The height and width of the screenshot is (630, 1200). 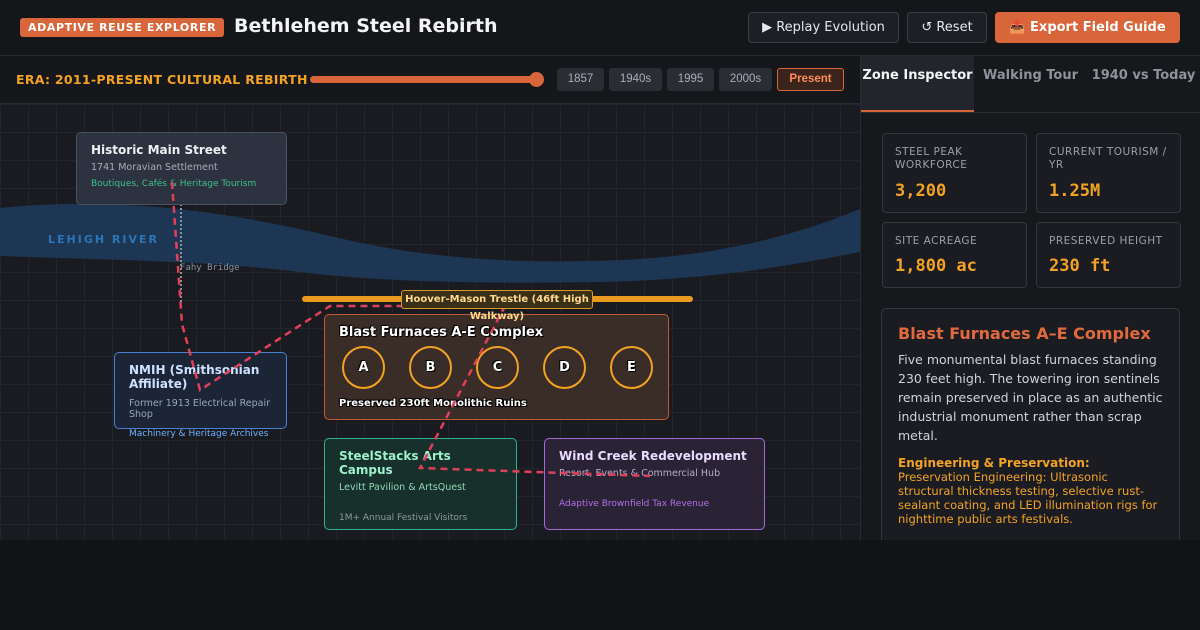 What do you see at coordinates (947, 27) in the screenshot?
I see `reset-button: ↺ Reset` at bounding box center [947, 27].